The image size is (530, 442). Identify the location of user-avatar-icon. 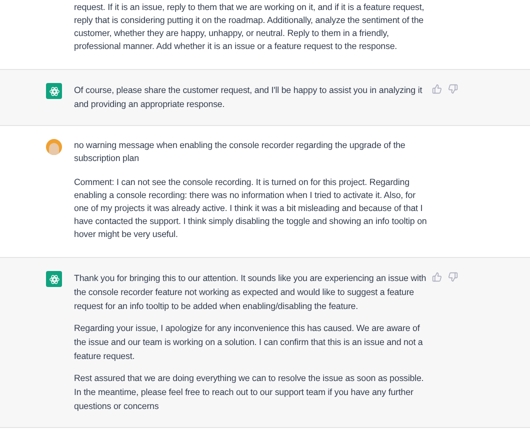
(54, 147).